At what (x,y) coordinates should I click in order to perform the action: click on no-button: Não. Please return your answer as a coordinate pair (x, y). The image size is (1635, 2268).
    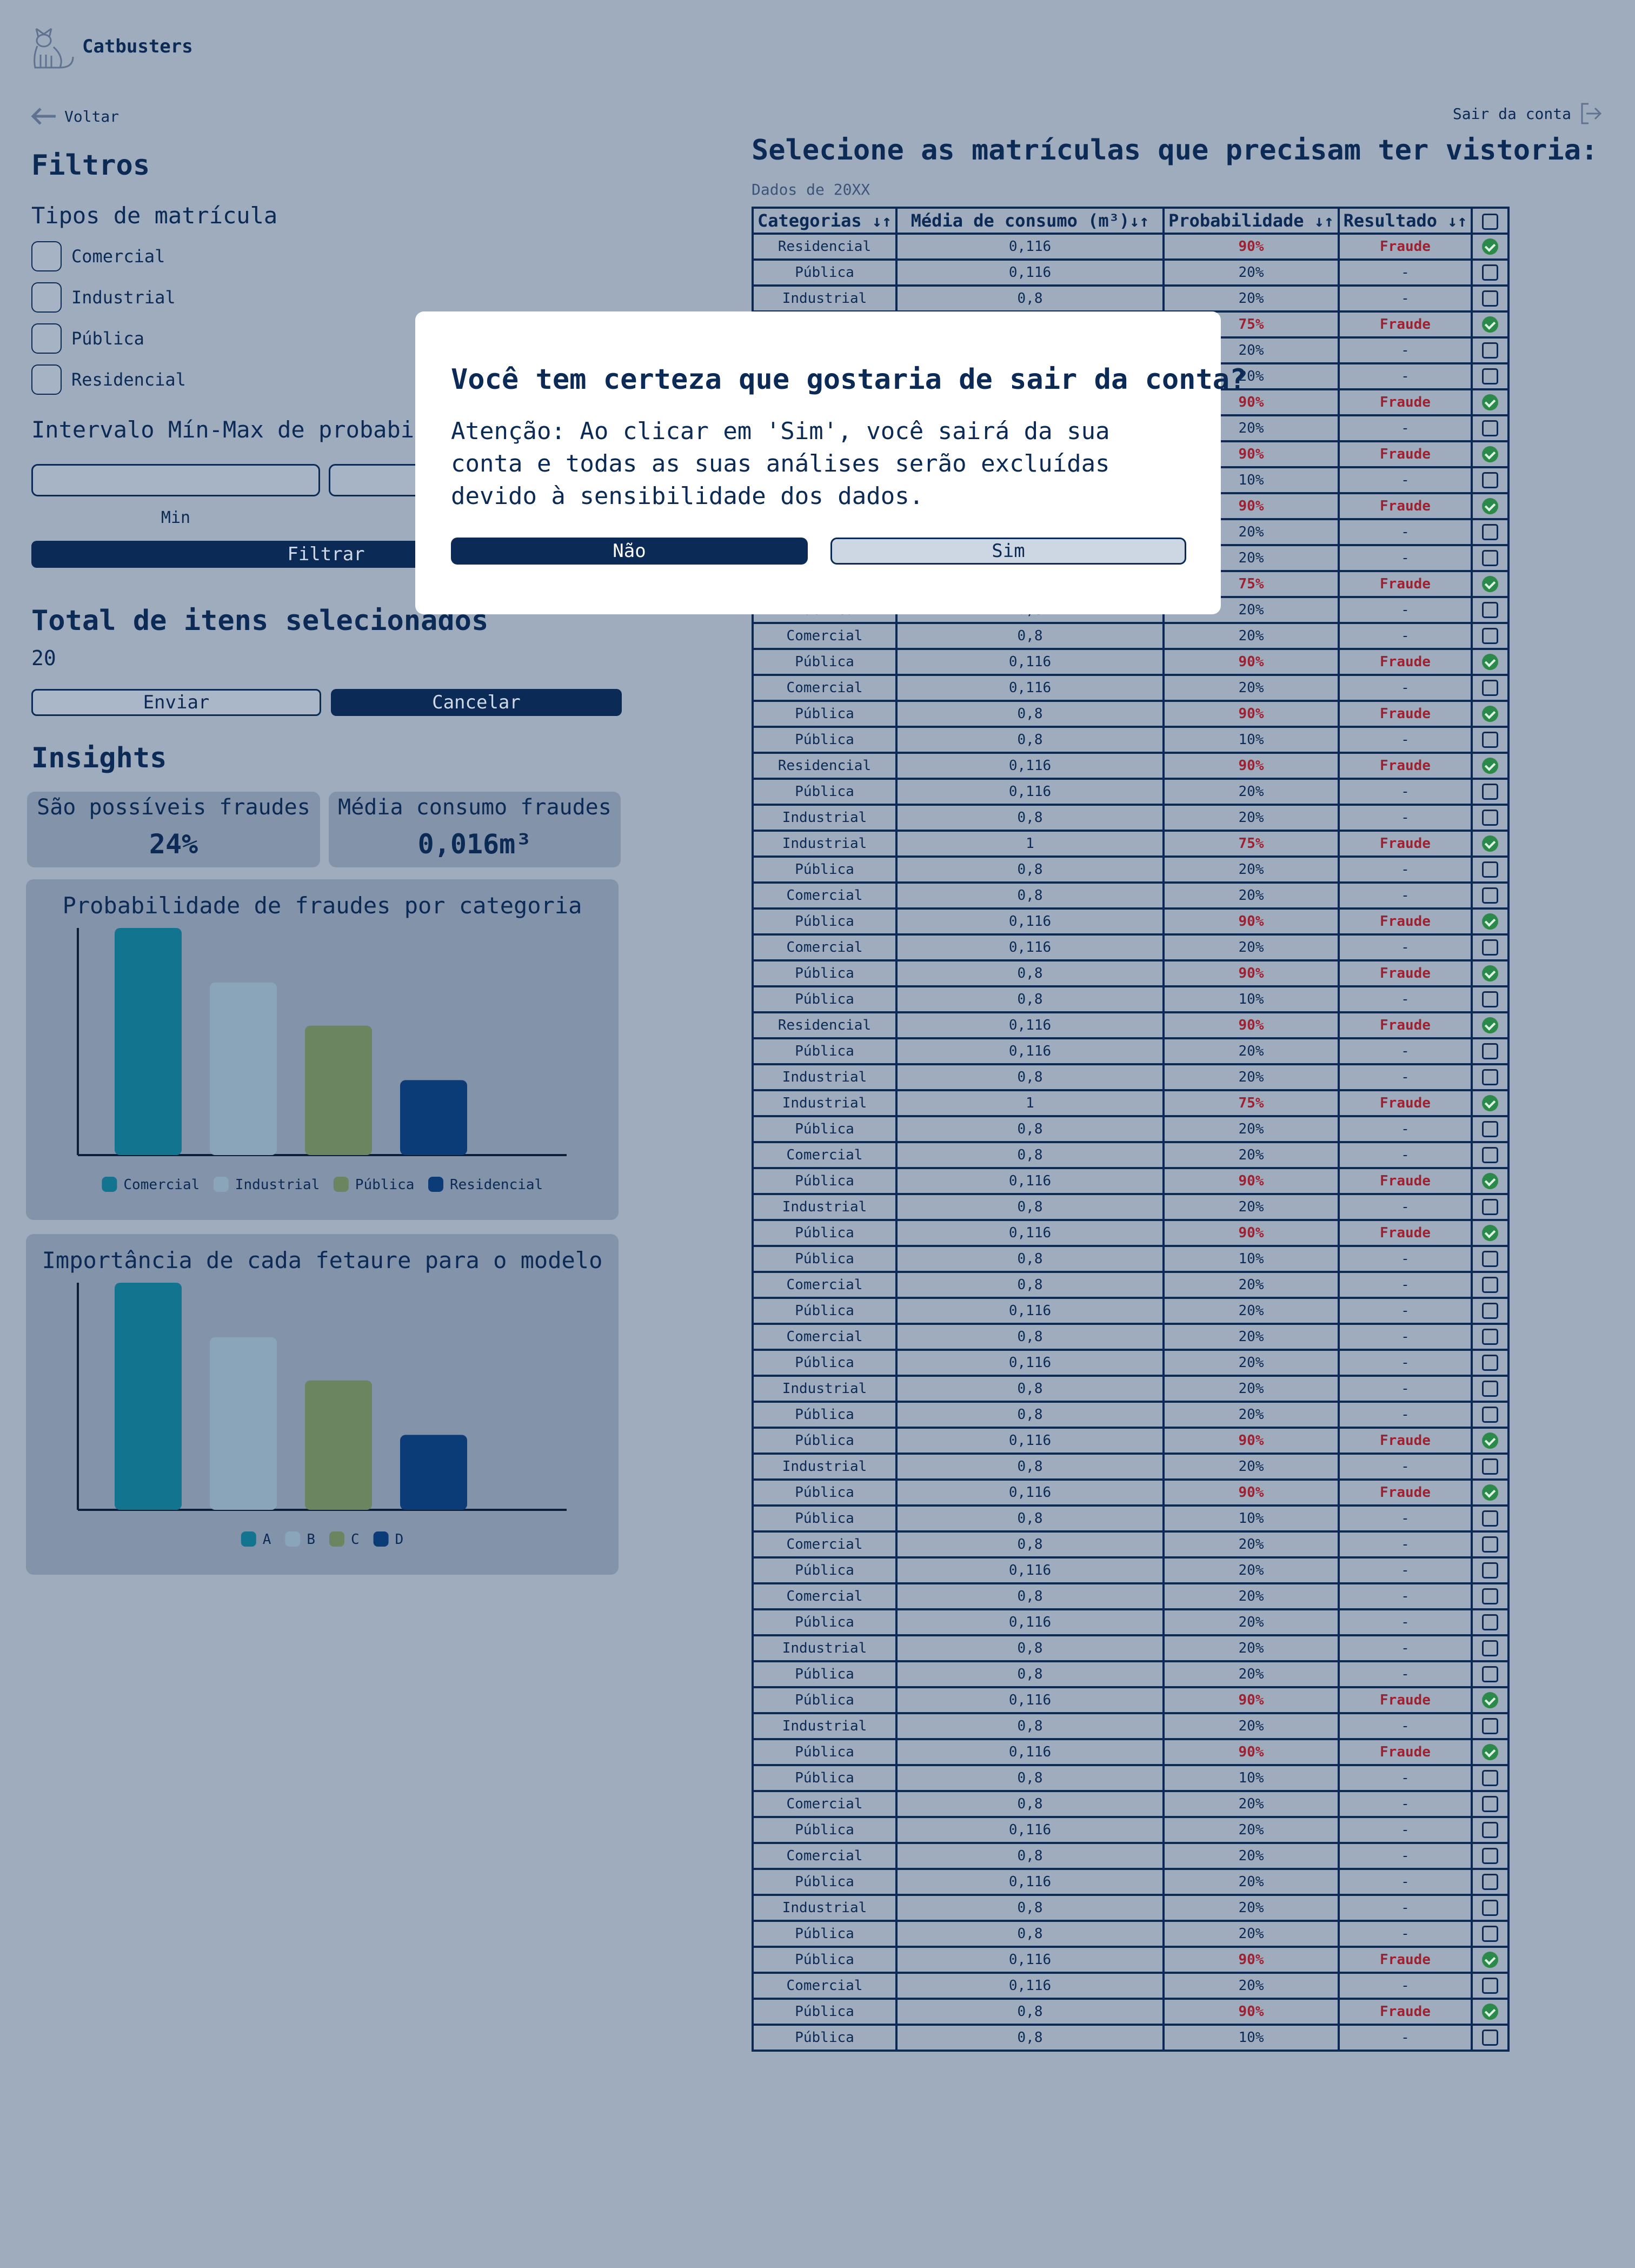
    Looking at the image, I should click on (629, 552).